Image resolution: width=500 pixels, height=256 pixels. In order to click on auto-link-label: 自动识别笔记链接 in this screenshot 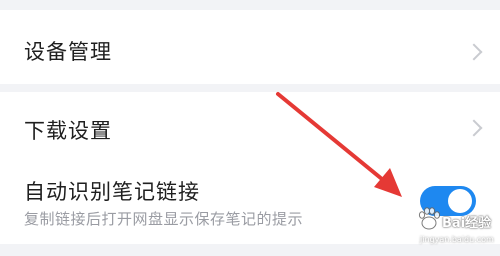, I will do `click(112, 192)`.